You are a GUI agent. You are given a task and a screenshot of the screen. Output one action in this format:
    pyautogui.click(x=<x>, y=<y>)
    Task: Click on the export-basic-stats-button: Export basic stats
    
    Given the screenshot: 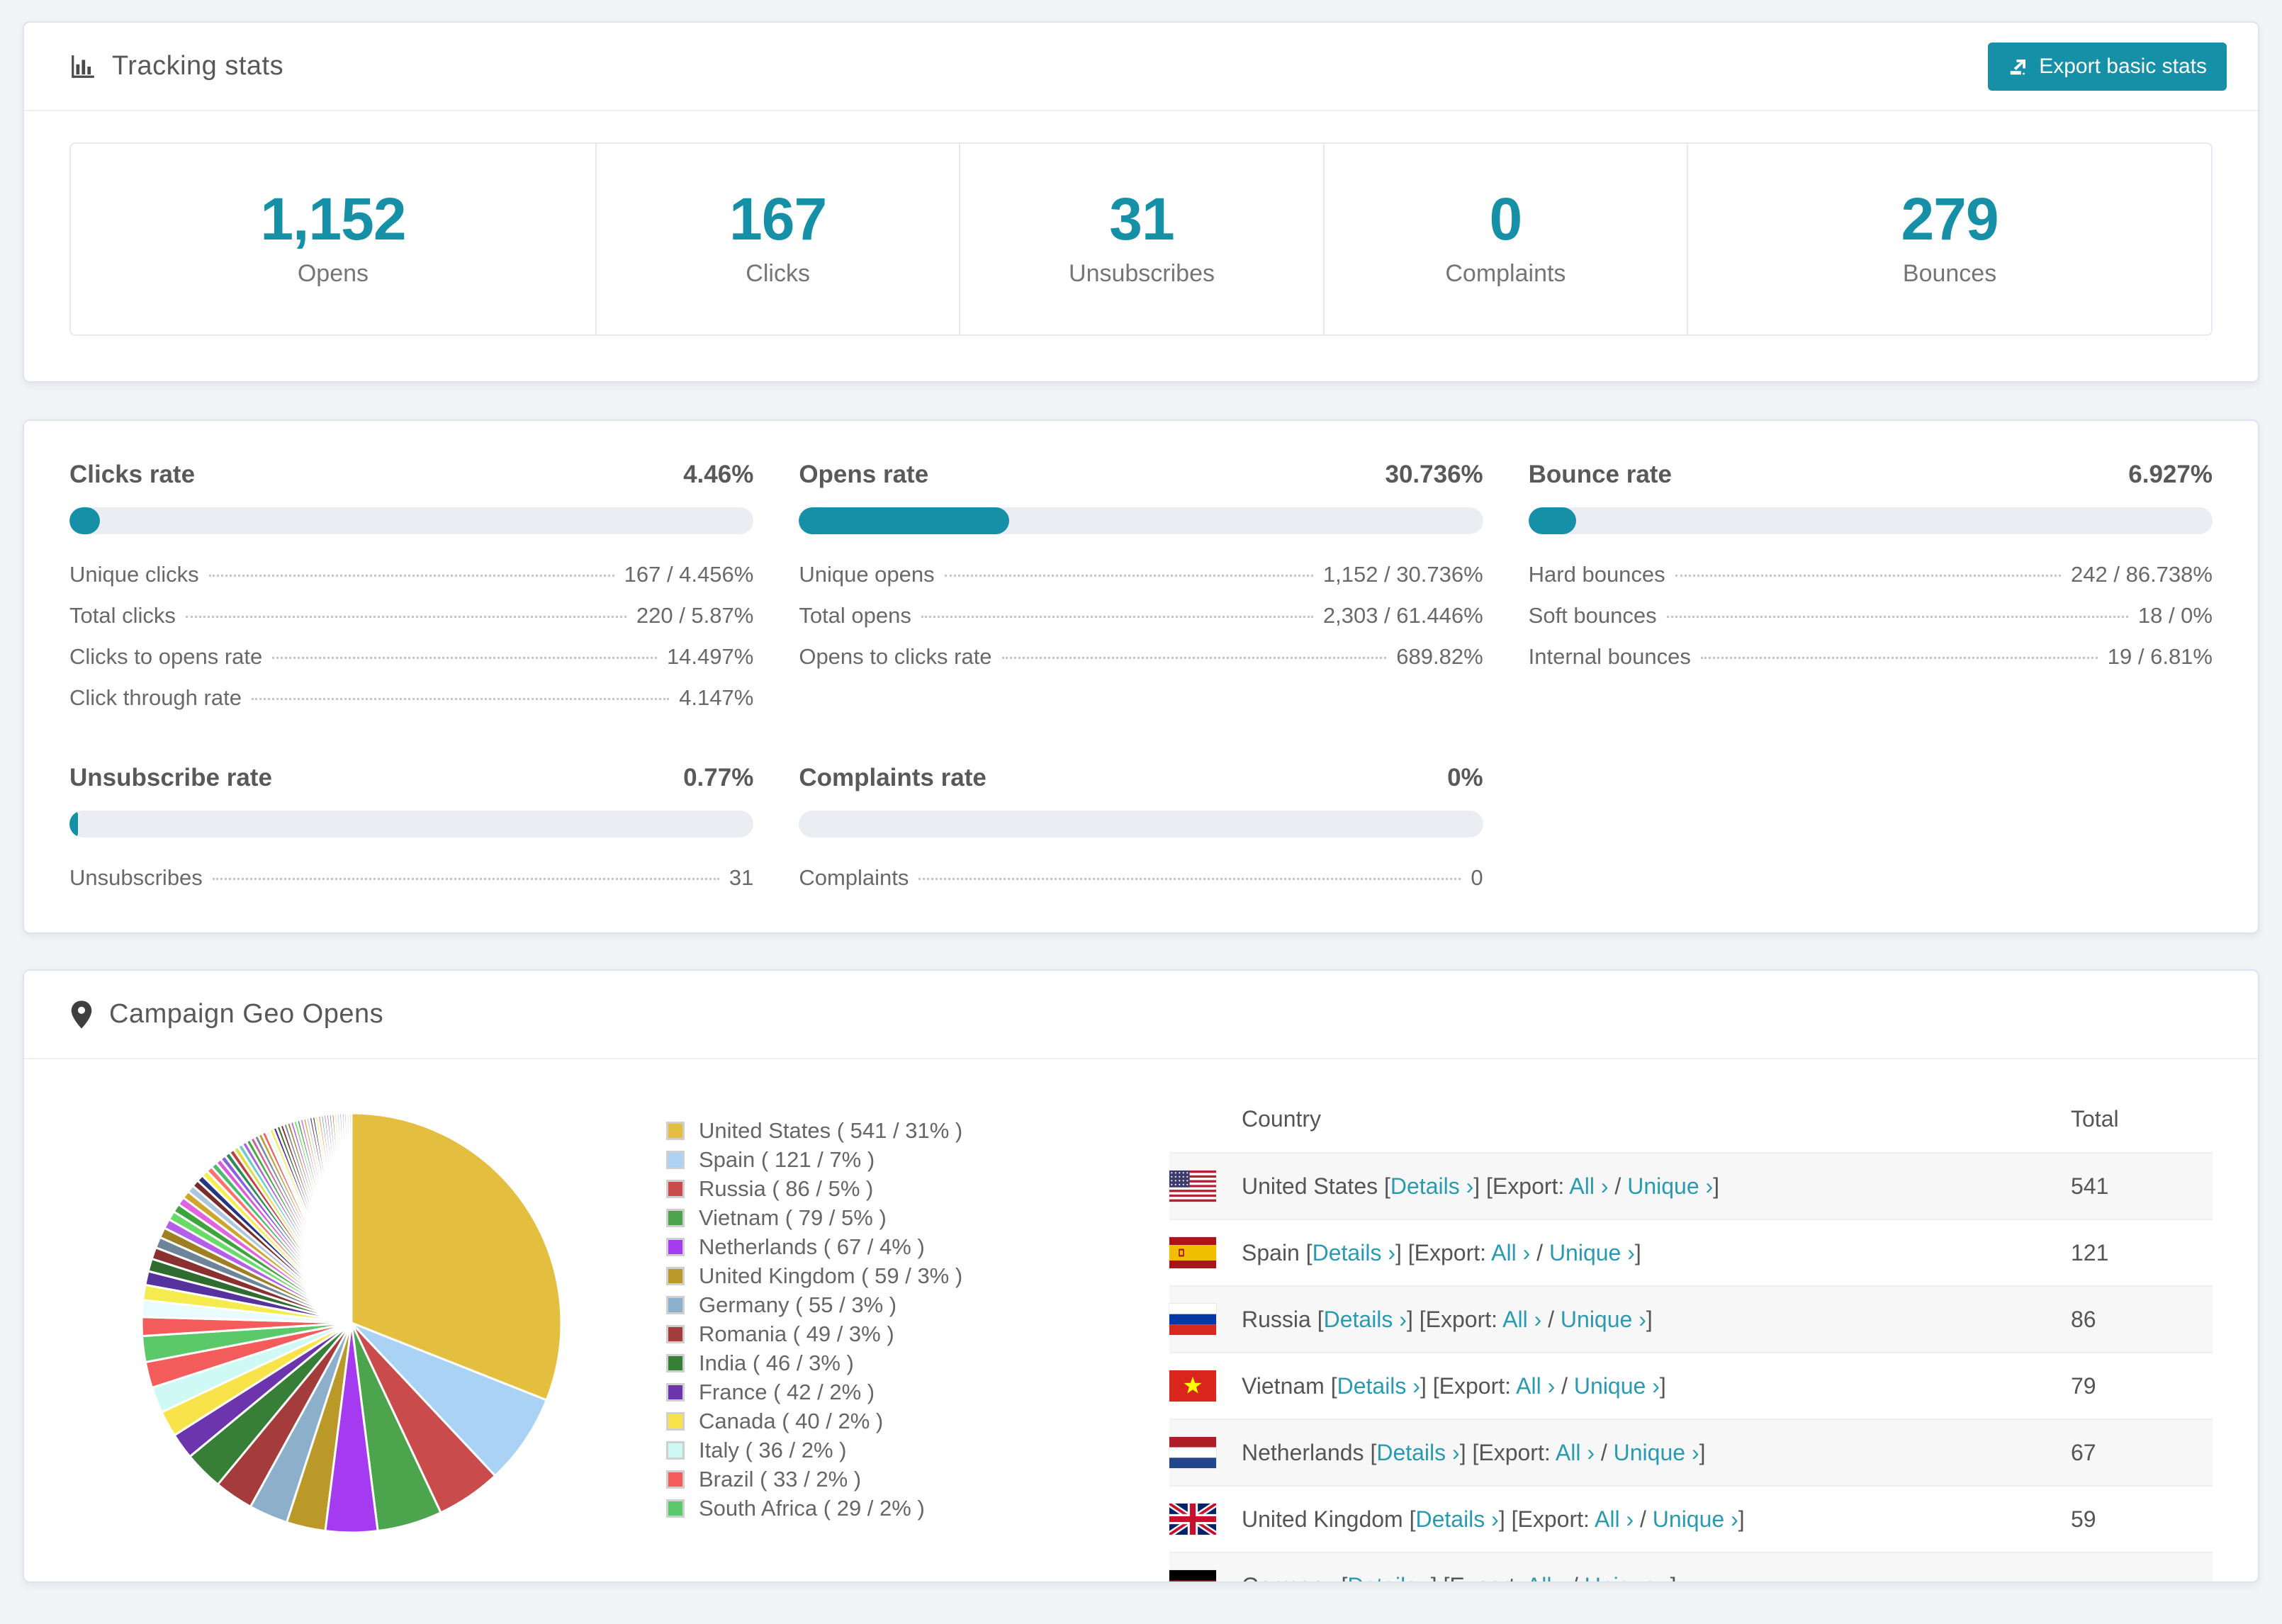 What is the action you would take?
    pyautogui.click(x=2107, y=67)
    